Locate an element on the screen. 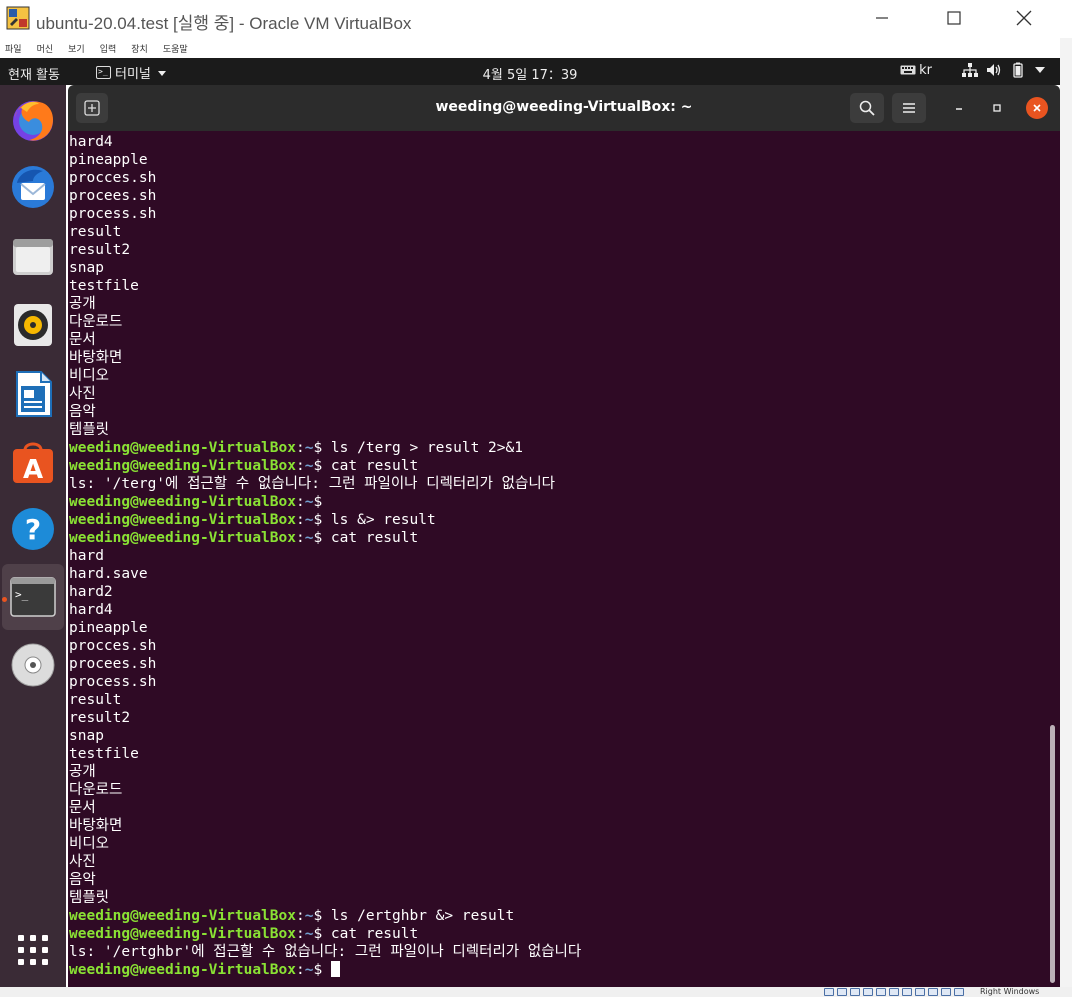 This screenshot has width=1072, height=997. vbox-status-icons is located at coordinates (894, 992).